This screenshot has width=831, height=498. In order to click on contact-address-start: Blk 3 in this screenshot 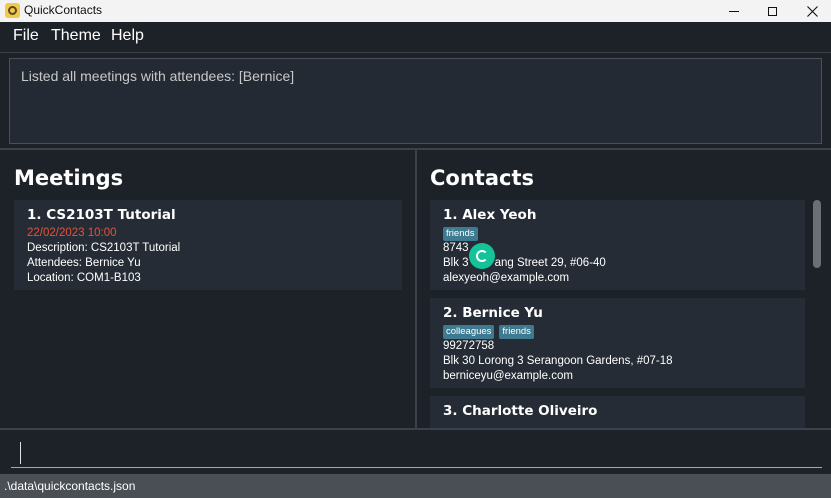, I will do `click(456, 263)`.